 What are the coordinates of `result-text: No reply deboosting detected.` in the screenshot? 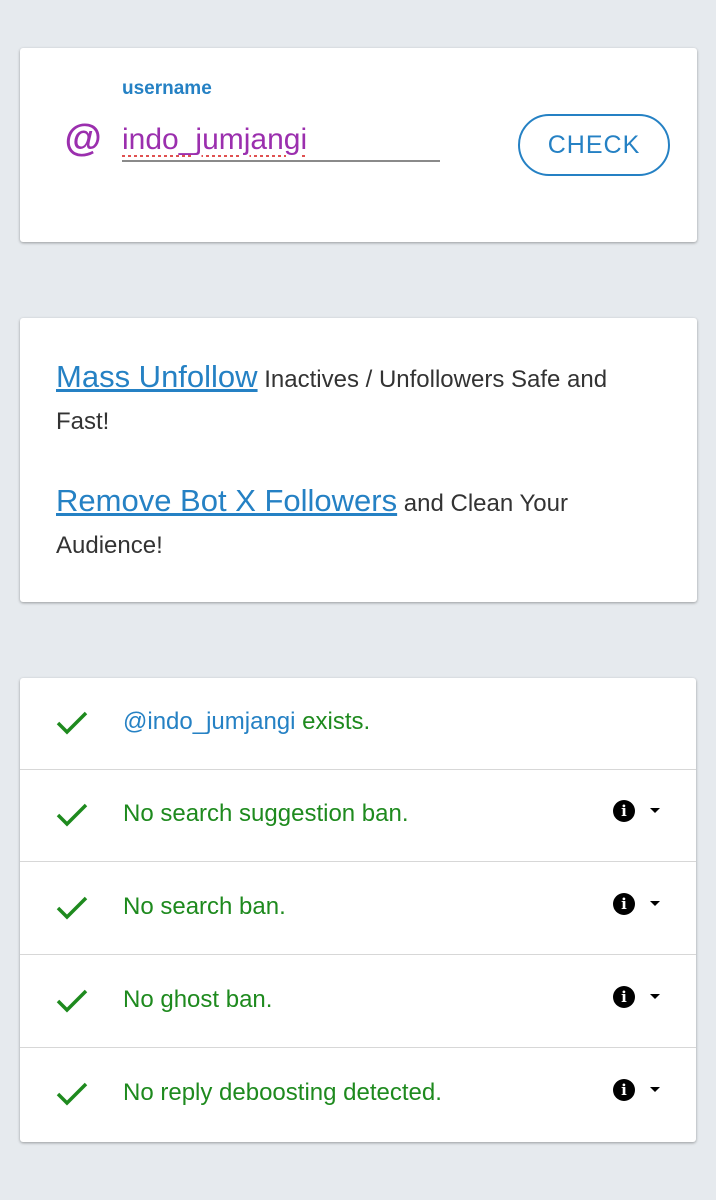 It's located at (282, 1092).